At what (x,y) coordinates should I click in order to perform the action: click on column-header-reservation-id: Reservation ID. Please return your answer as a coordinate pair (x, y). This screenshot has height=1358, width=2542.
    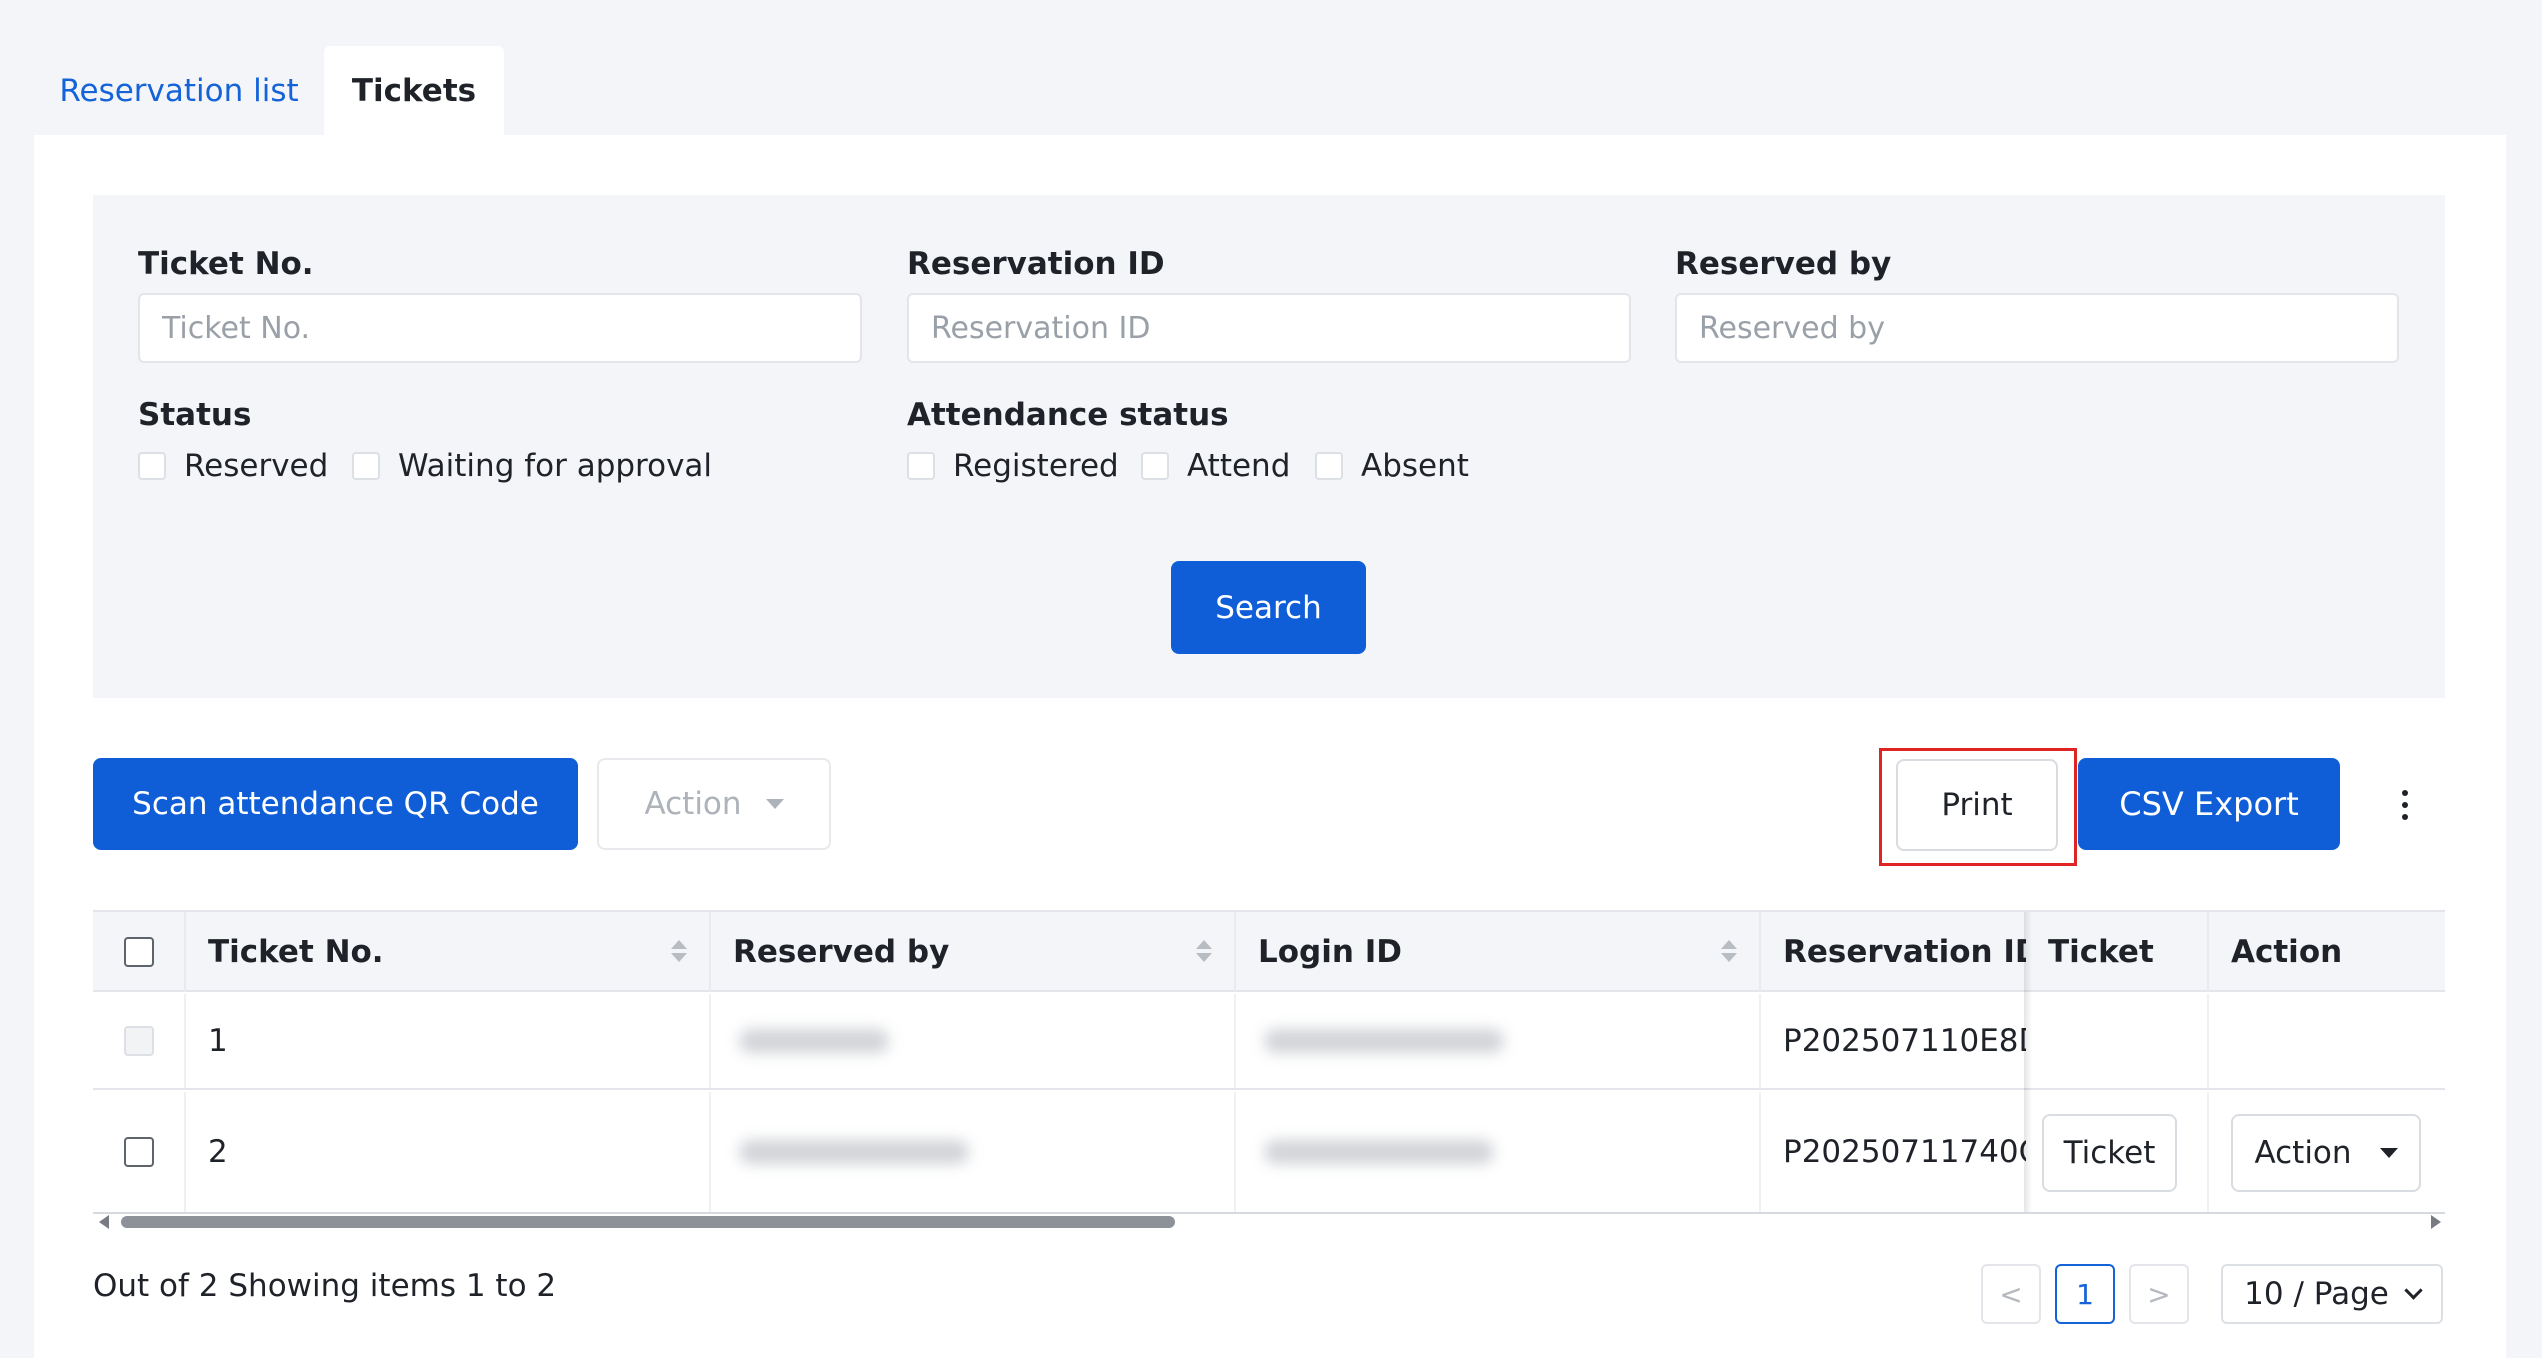
    Looking at the image, I should click on (1893, 952).